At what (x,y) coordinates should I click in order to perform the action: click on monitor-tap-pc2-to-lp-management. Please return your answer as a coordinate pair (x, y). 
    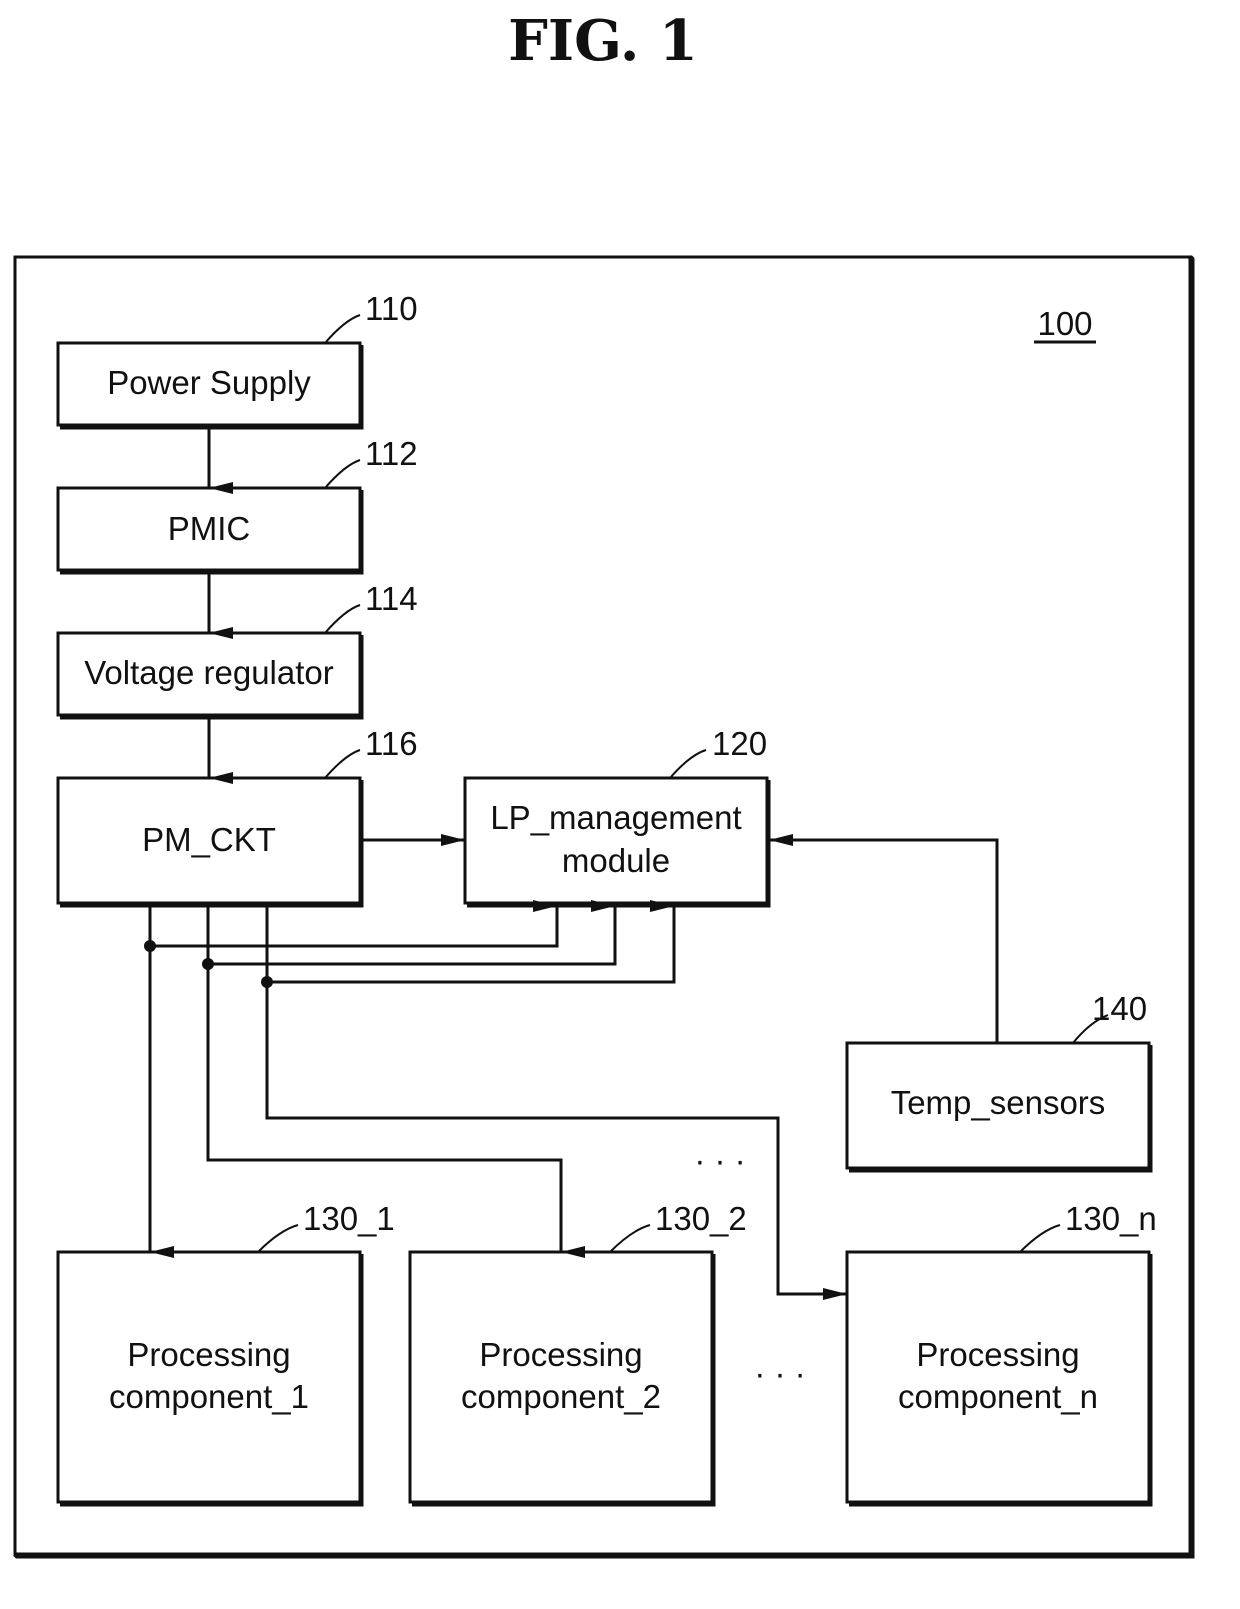
    Looking at the image, I should click on (412, 933).